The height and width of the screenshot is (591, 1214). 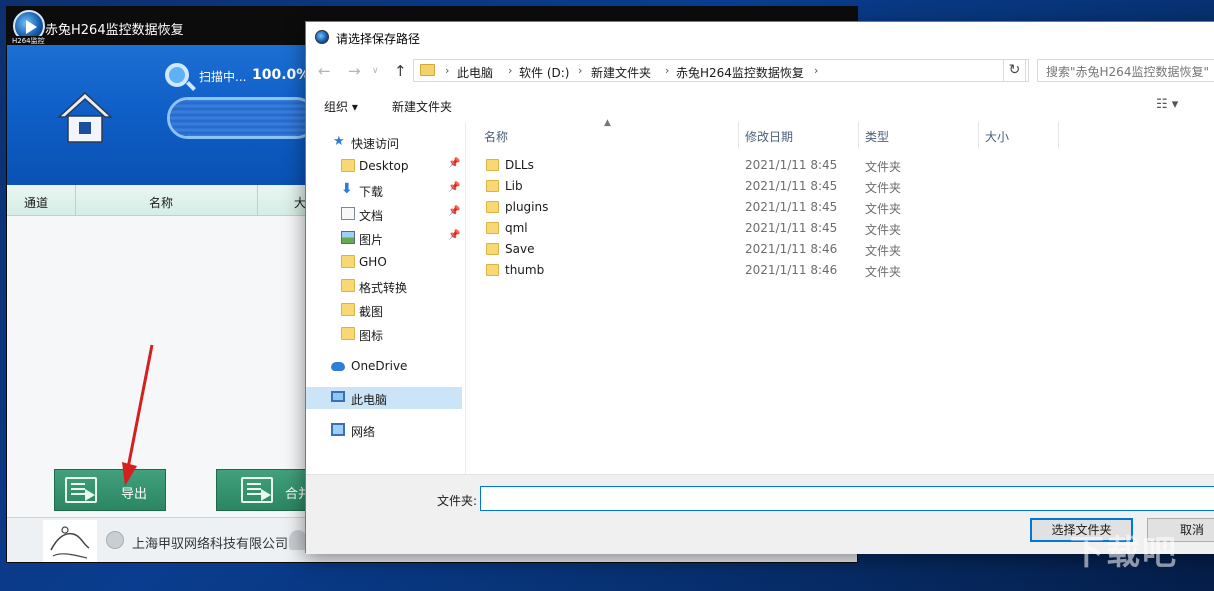 I want to click on nav-item-label: 快速访问, so click(x=375, y=144).